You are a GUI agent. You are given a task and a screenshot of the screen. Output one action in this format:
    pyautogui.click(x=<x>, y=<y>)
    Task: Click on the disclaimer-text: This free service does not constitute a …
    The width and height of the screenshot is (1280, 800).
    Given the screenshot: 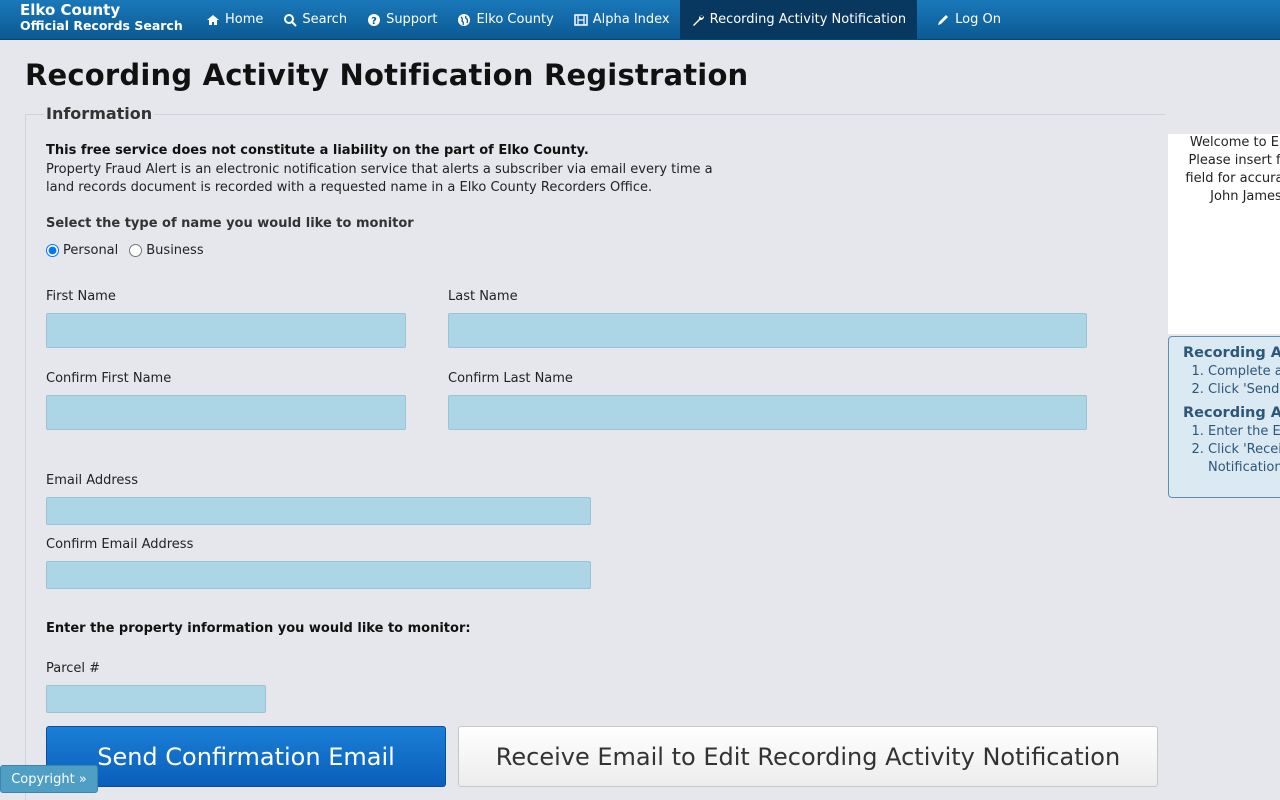 What is the action you would take?
    pyautogui.click(x=317, y=150)
    